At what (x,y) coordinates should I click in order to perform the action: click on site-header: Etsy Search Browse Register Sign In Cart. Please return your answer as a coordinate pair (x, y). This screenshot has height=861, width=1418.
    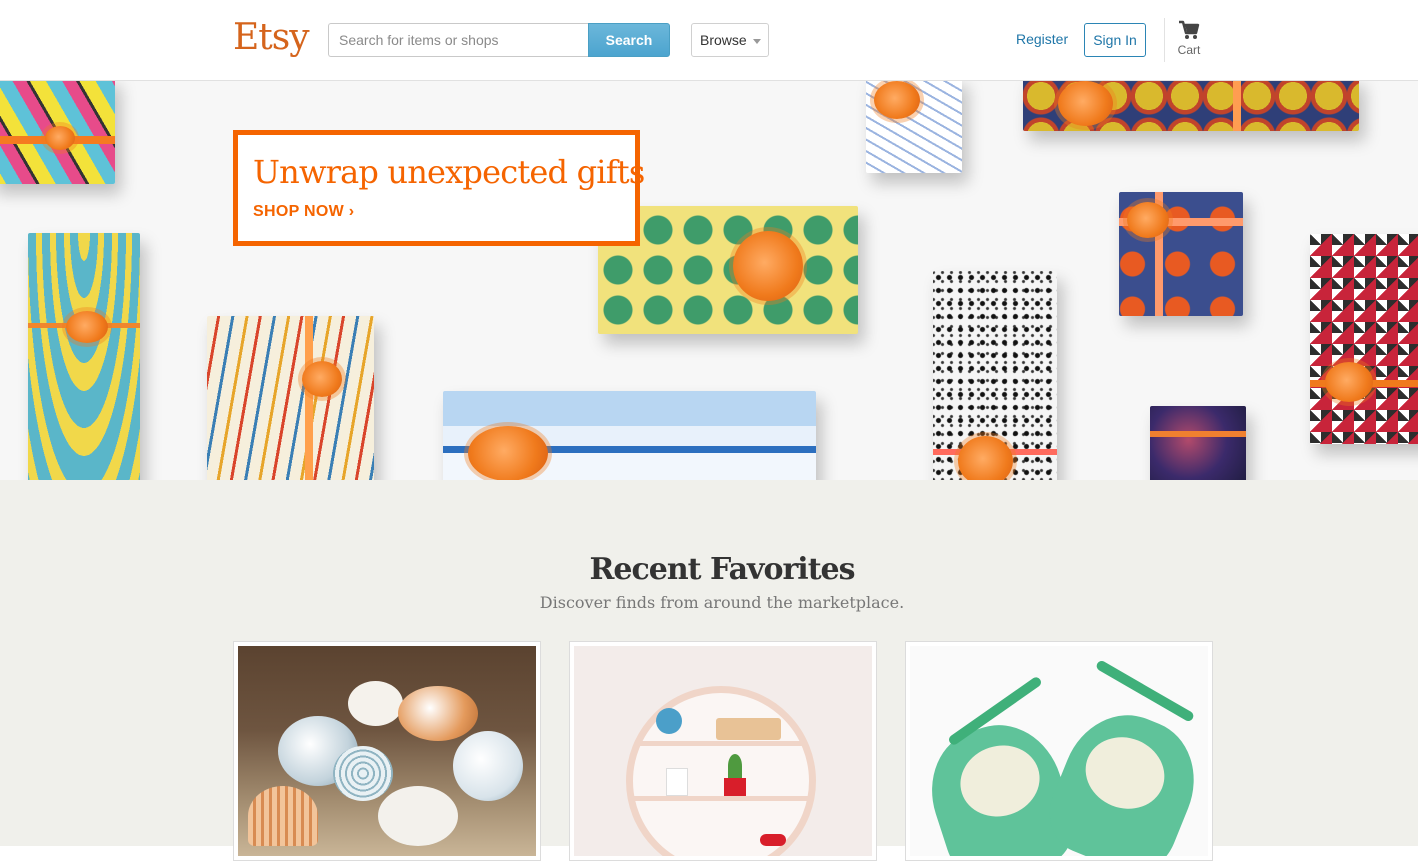
    Looking at the image, I should click on (709, 40).